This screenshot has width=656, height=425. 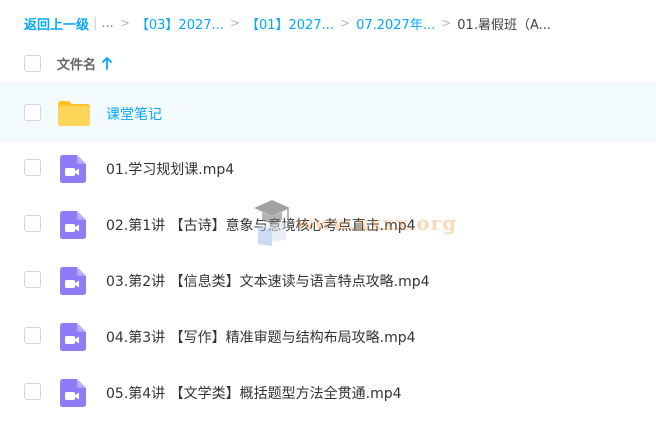 What do you see at coordinates (254, 393) in the screenshot?
I see `file-name: 05.第4讲 【文学类】概括题型方法全贯通.mp4` at bounding box center [254, 393].